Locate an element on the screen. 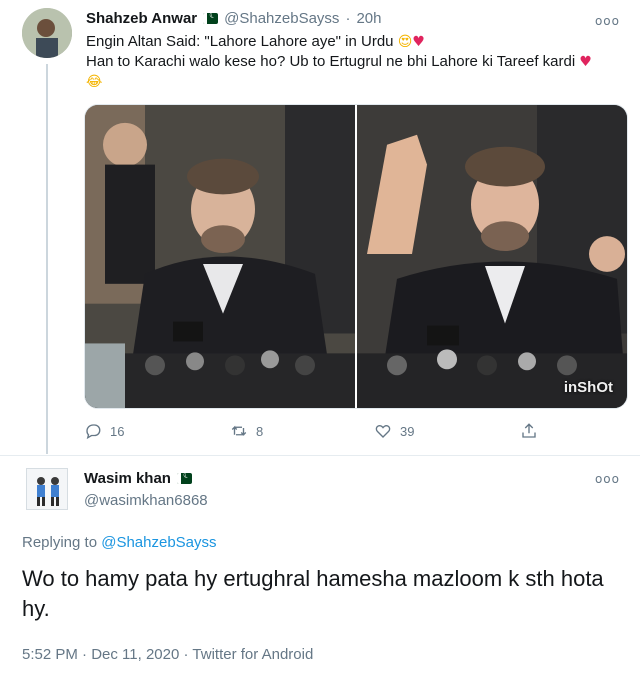  author-handle: @ShahzebSayss is located at coordinates (281, 18).